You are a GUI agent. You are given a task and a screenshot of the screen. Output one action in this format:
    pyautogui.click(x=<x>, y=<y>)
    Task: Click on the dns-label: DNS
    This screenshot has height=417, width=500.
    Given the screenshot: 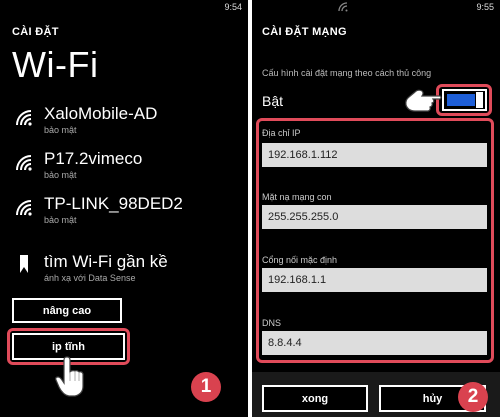 What is the action you would take?
    pyautogui.click(x=272, y=323)
    